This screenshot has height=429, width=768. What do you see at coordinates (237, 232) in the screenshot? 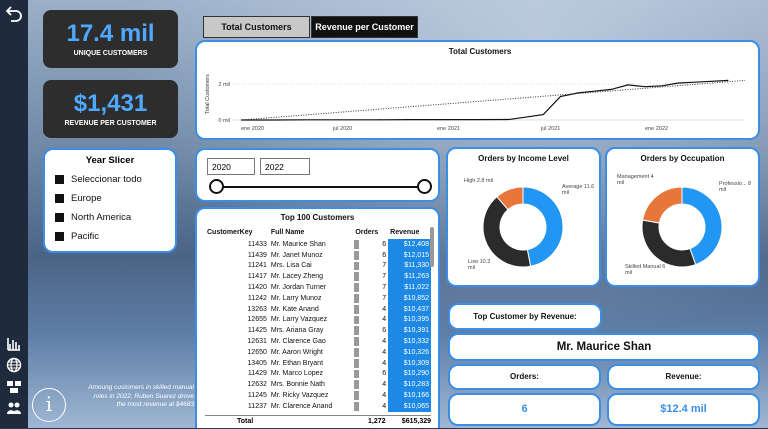
I see `column-header: CustomerKey` at bounding box center [237, 232].